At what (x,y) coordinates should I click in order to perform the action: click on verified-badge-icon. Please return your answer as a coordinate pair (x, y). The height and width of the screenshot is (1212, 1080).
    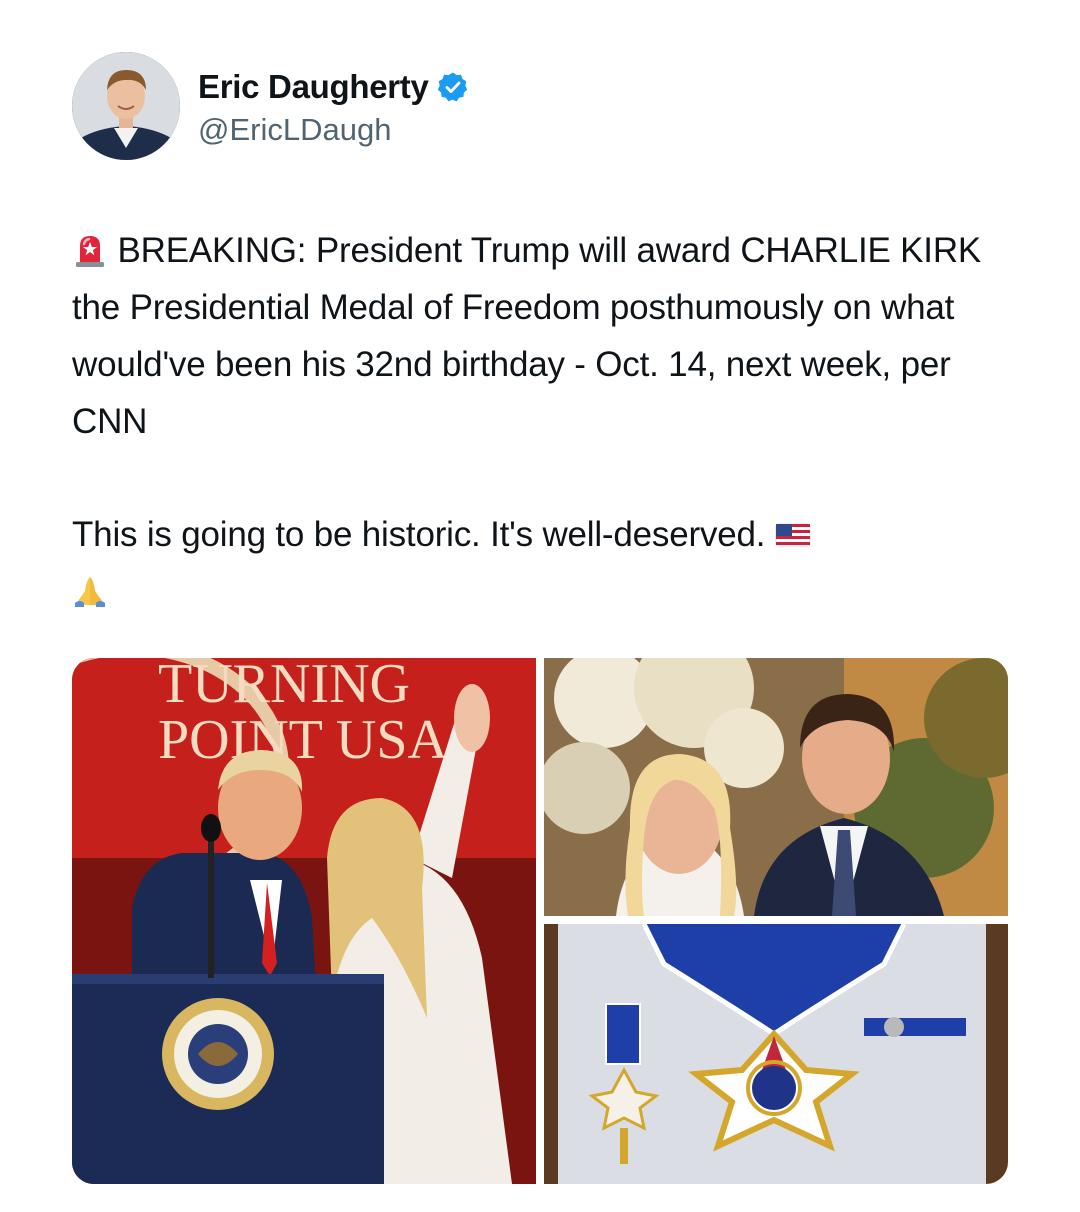
    Looking at the image, I should click on (453, 87).